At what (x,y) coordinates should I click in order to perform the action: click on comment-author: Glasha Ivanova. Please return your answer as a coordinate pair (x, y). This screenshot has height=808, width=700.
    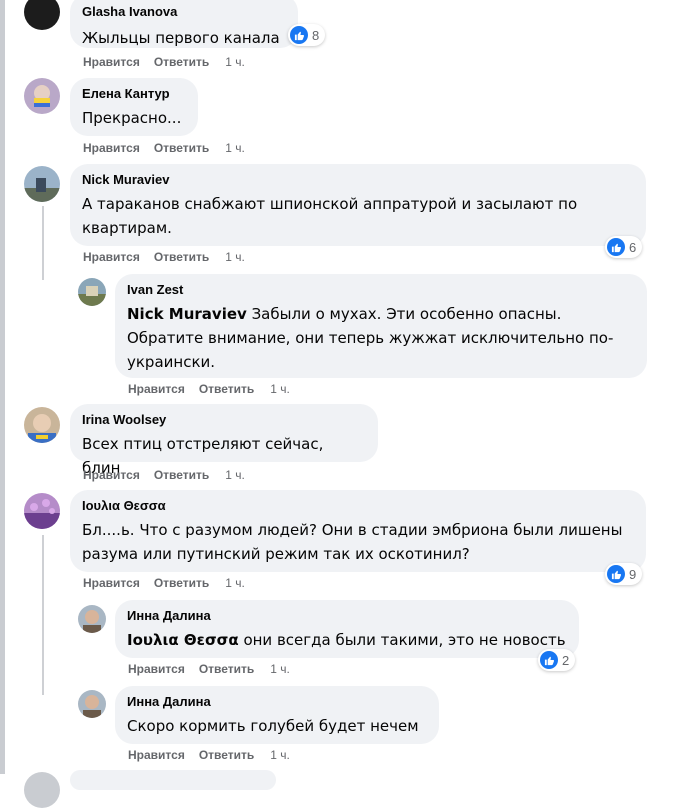
    Looking at the image, I should click on (184, 12).